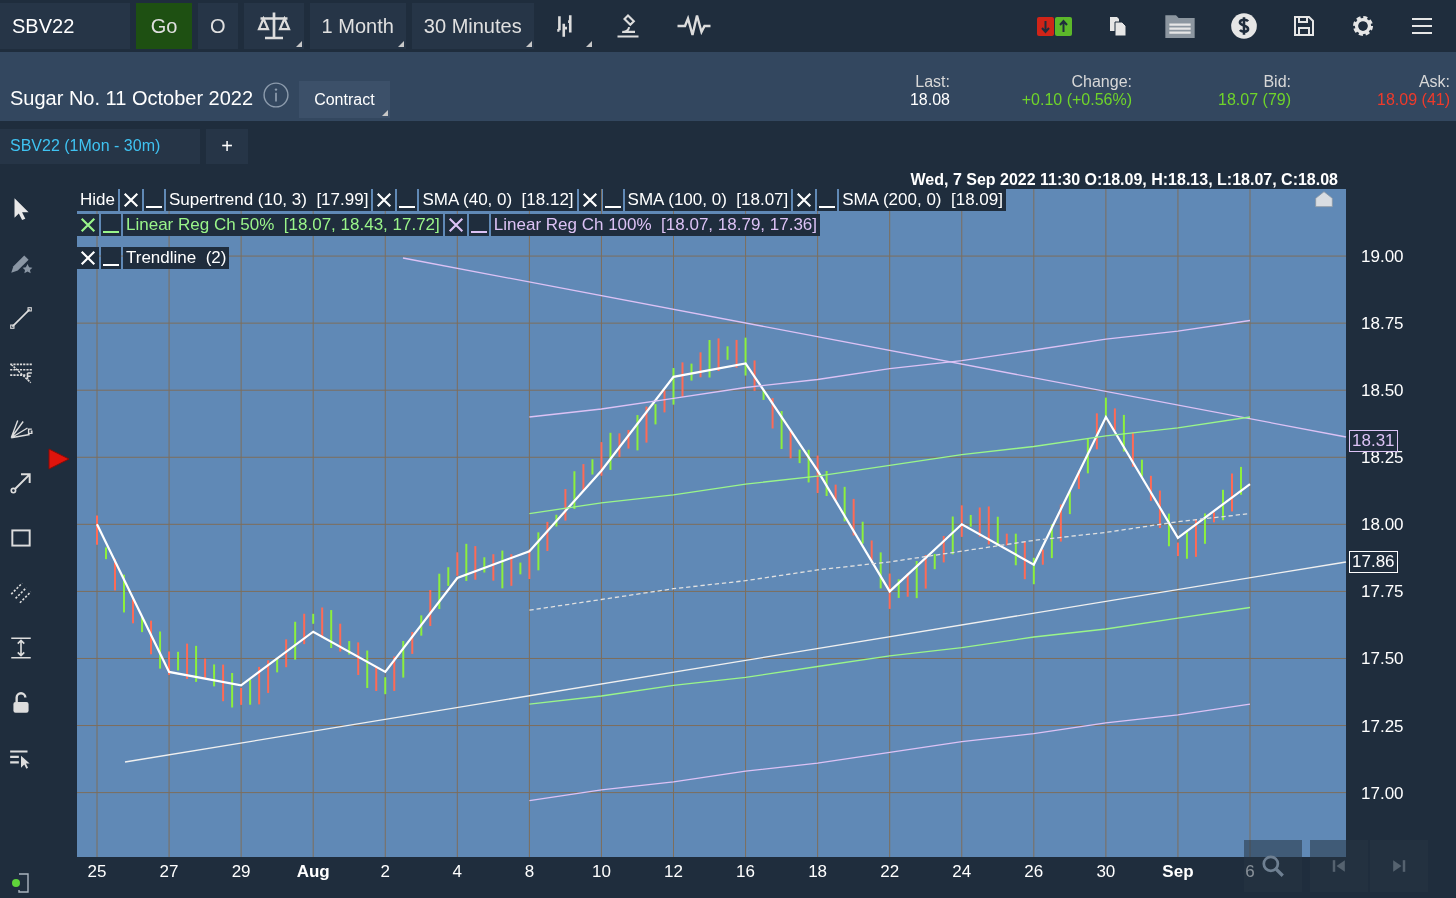 The width and height of the screenshot is (1456, 898). What do you see at coordinates (132, 98) in the screenshot?
I see `instrument-title: Sugar No. 11 October 2022` at bounding box center [132, 98].